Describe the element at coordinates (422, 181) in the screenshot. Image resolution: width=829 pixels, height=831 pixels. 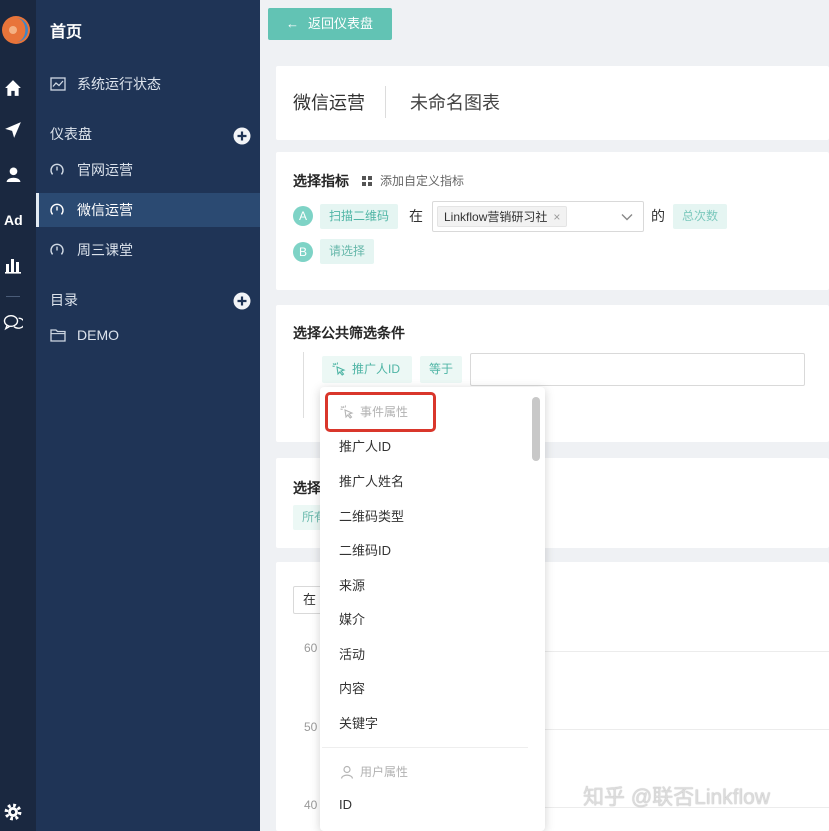
I see `add-custom-metric-link: 添加自定义指标` at that location.